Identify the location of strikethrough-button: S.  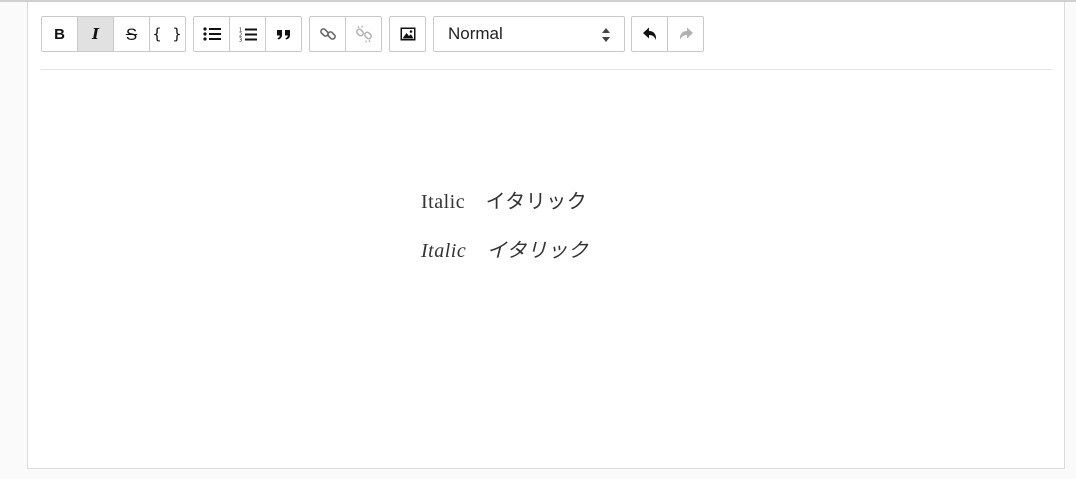
(131, 34).